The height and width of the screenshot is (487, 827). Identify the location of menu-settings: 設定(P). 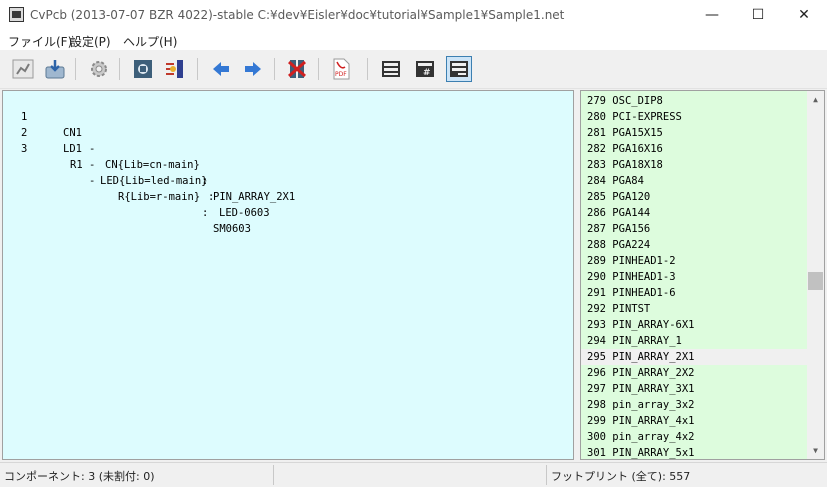
(90, 41).